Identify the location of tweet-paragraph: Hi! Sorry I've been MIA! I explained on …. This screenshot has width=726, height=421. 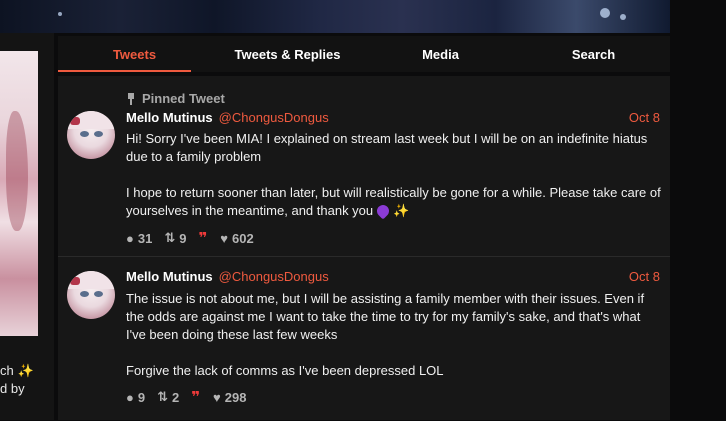
(387, 147).